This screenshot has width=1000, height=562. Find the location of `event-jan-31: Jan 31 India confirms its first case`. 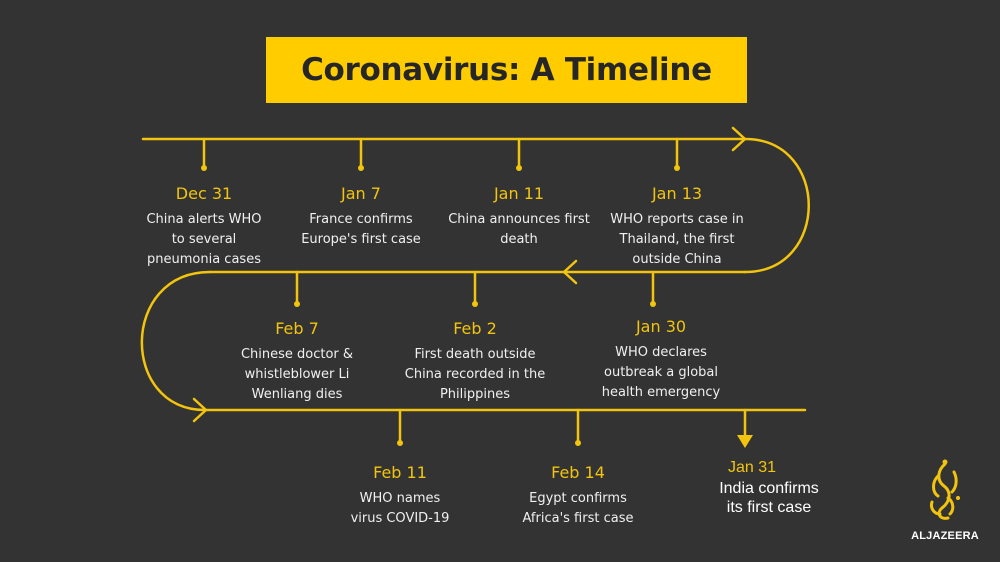

event-jan-31: Jan 31 India confirms its first case is located at coordinates (747, 488).